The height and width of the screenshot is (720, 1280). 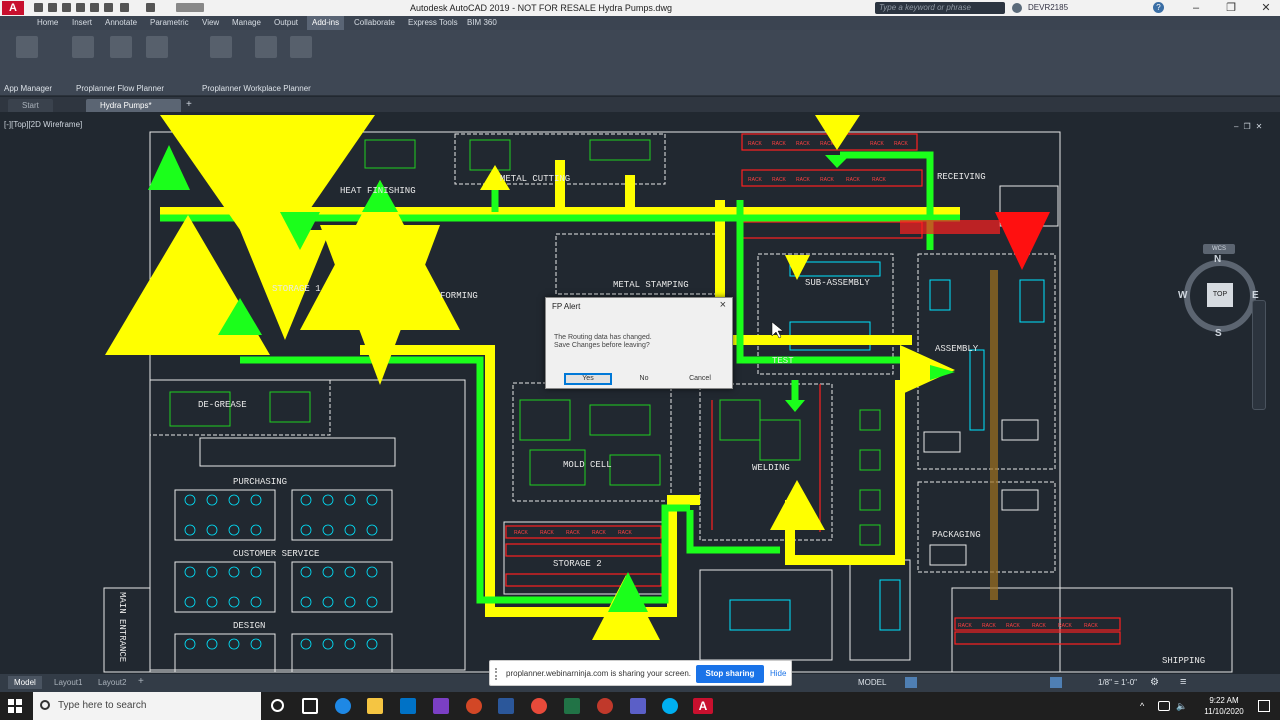 What do you see at coordinates (375, 706) in the screenshot?
I see `file-explorer-icon` at bounding box center [375, 706].